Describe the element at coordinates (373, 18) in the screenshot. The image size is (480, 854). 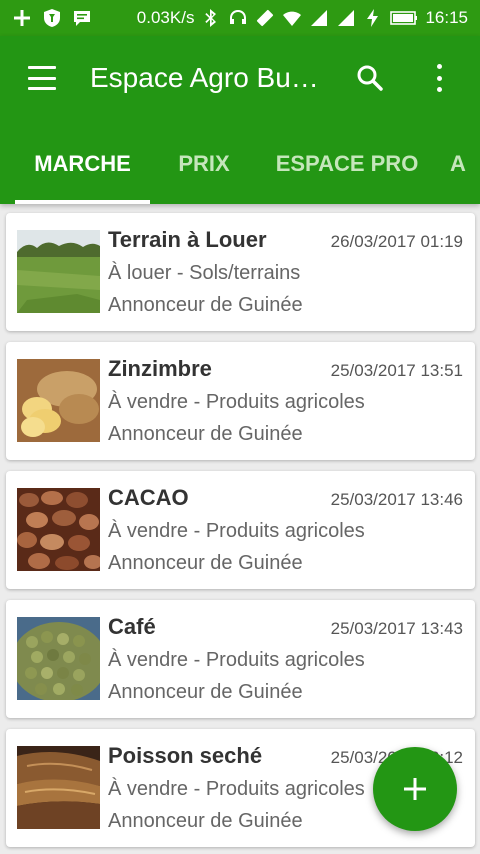
I see `charging-icon` at that location.